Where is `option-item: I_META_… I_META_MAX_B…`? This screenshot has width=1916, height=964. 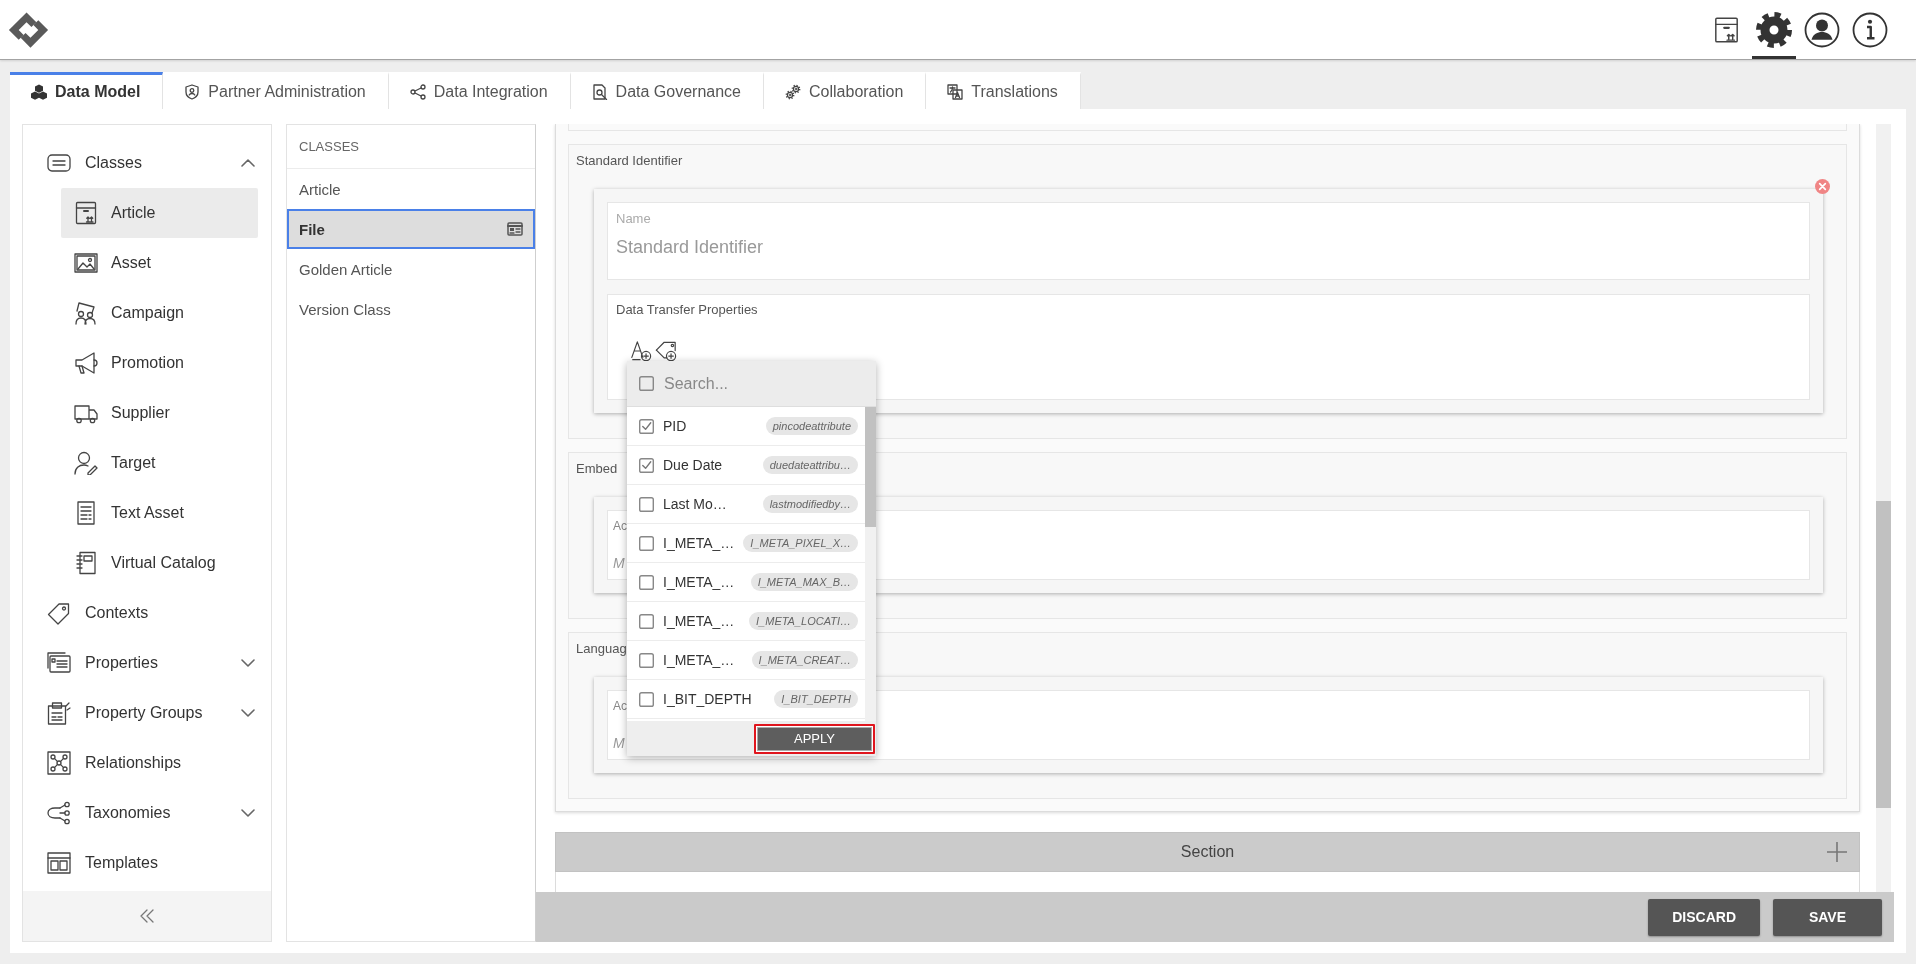 option-item: I_META_… I_META_MAX_B… is located at coordinates (746, 582).